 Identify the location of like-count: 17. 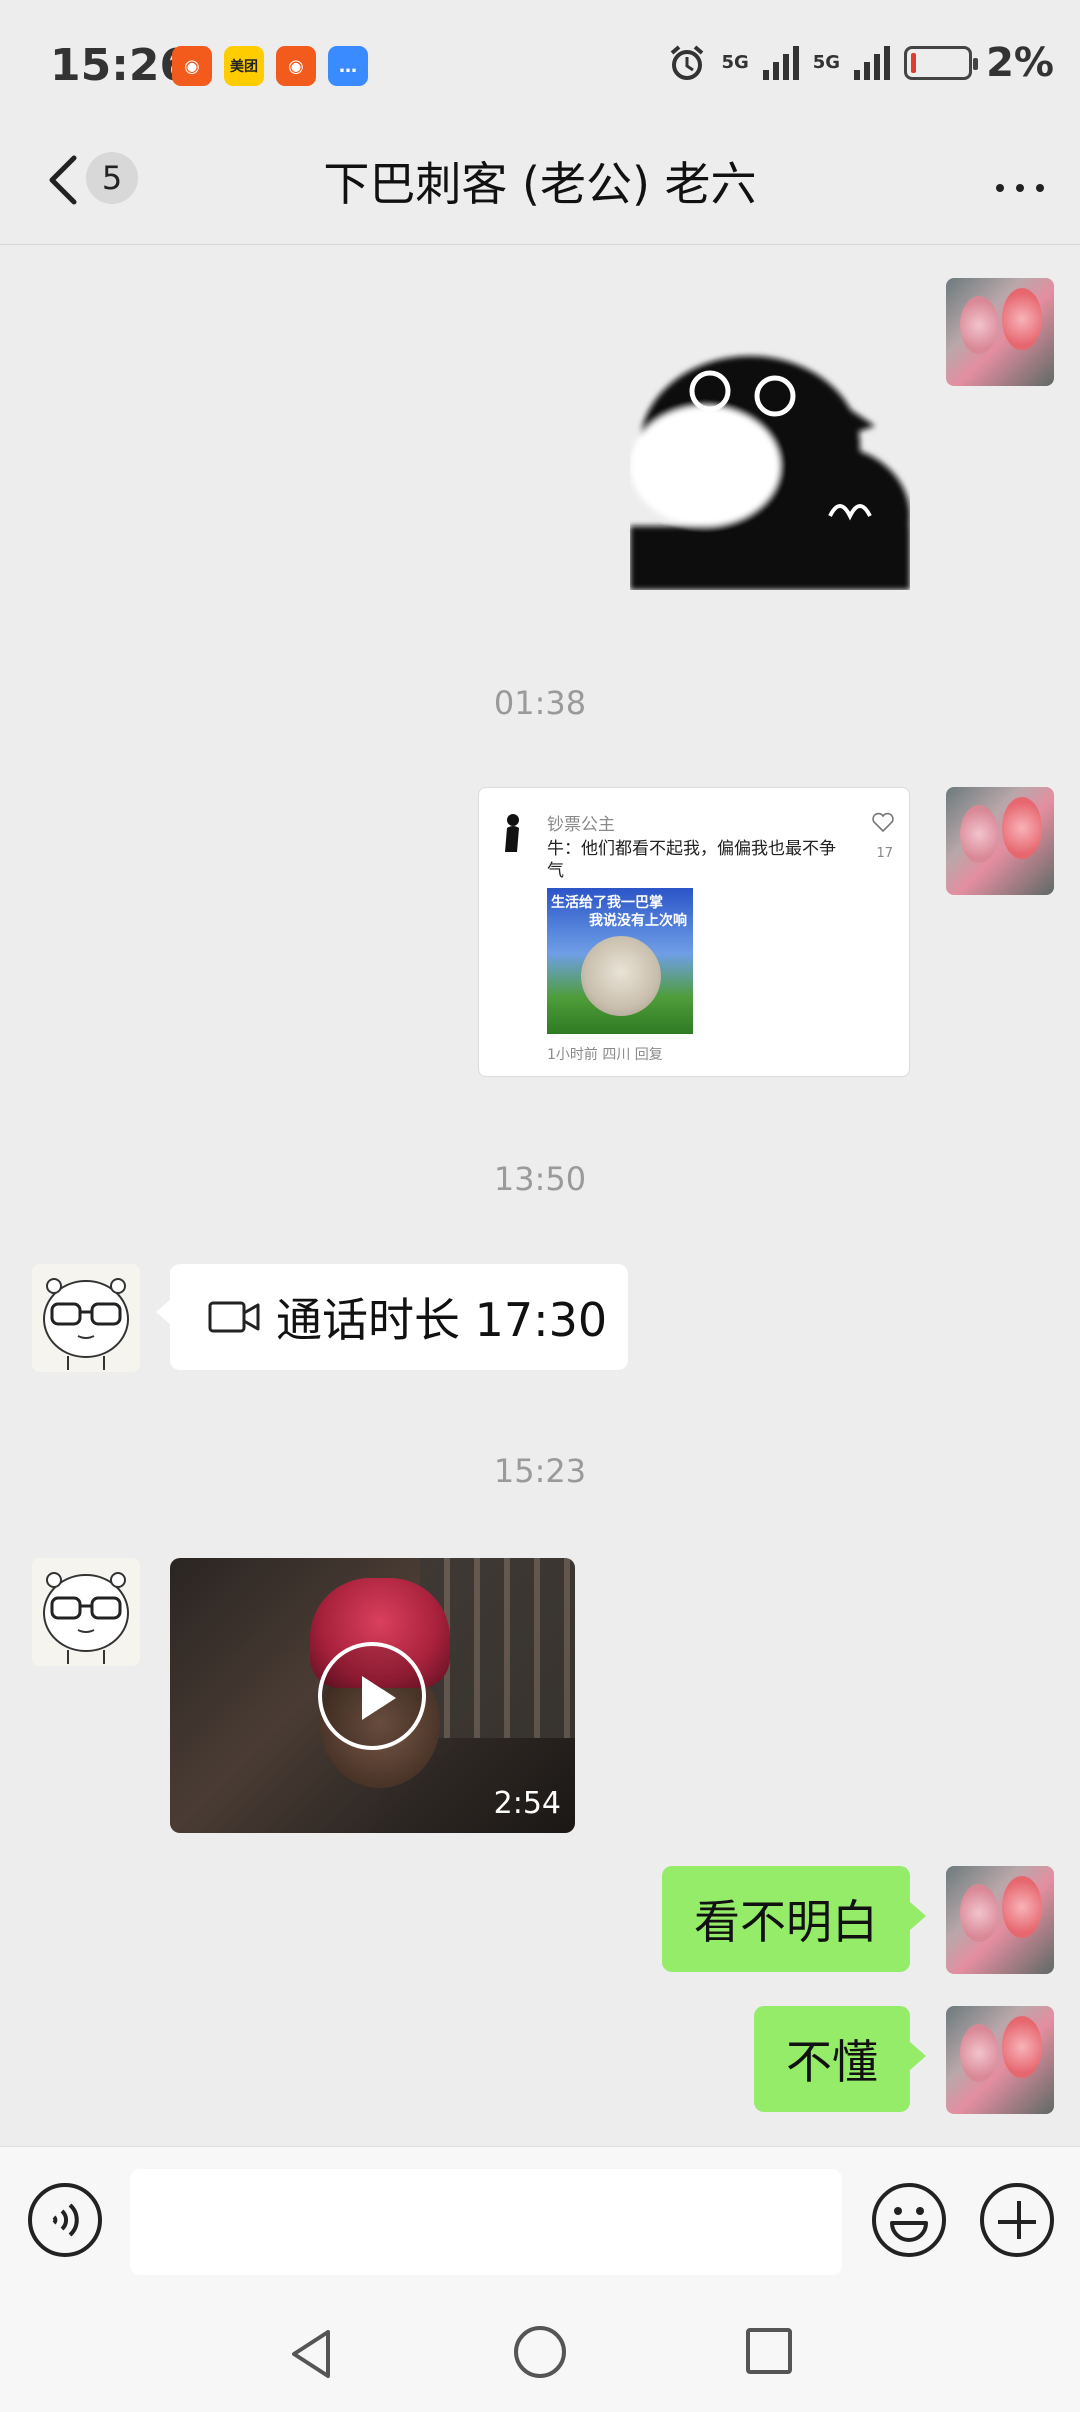
(884, 853).